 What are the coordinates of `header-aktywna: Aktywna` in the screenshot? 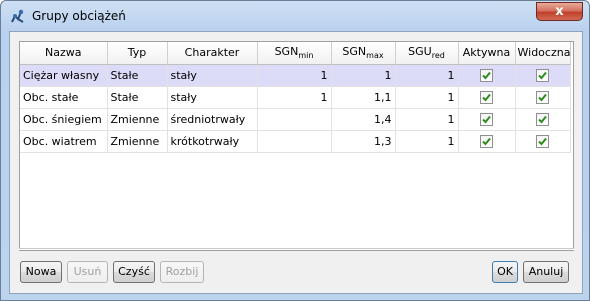 It's located at (487, 53).